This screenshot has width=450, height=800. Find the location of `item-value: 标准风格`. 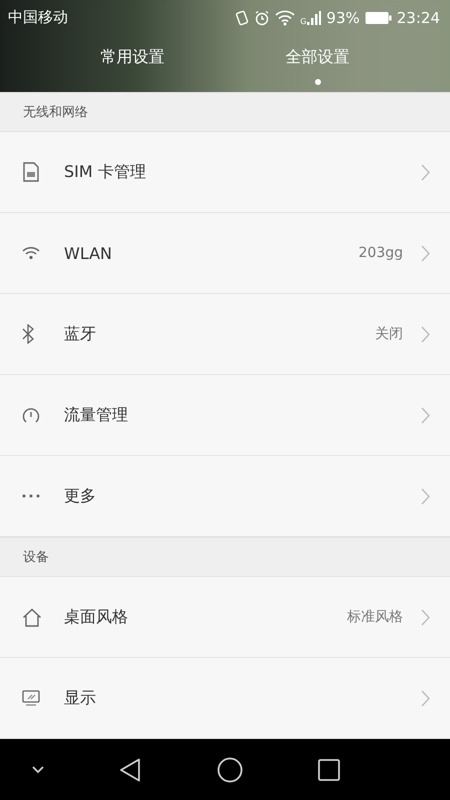

item-value: 标准风格 is located at coordinates (375, 617).